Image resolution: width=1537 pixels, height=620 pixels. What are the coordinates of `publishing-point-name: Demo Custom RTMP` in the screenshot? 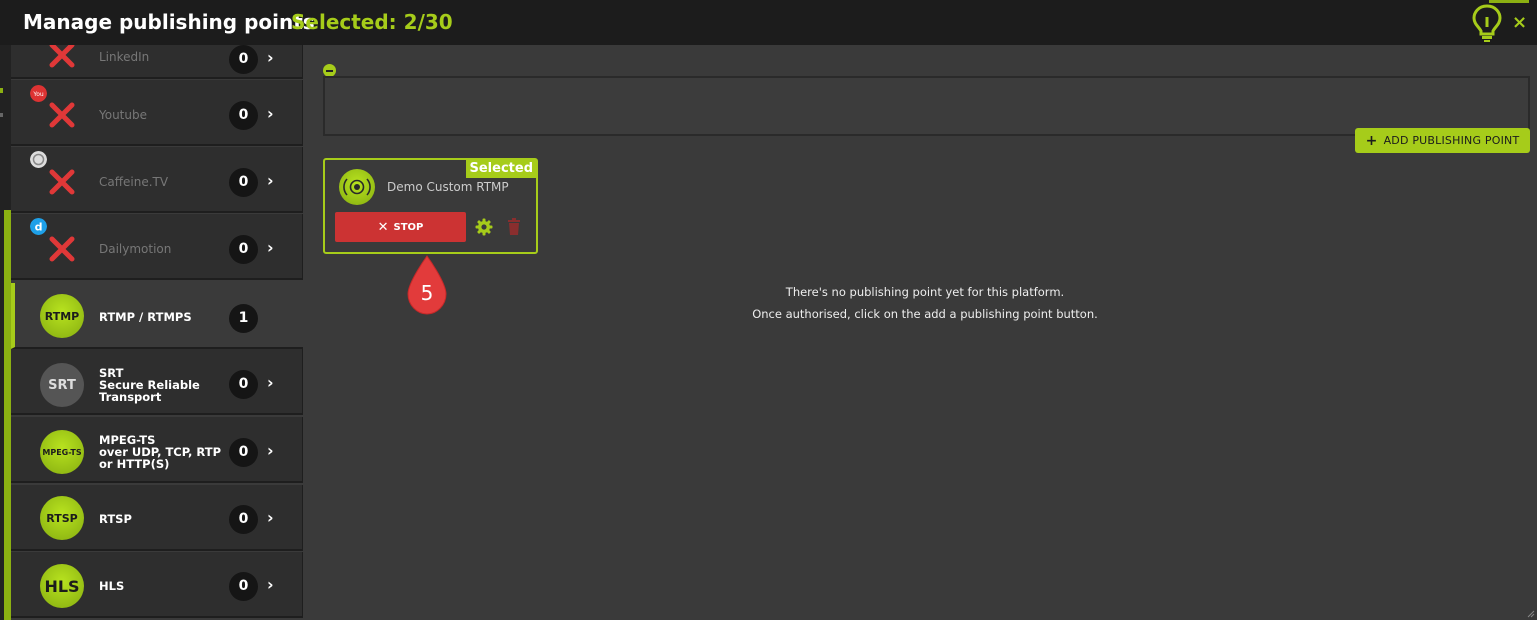 It's located at (448, 187).